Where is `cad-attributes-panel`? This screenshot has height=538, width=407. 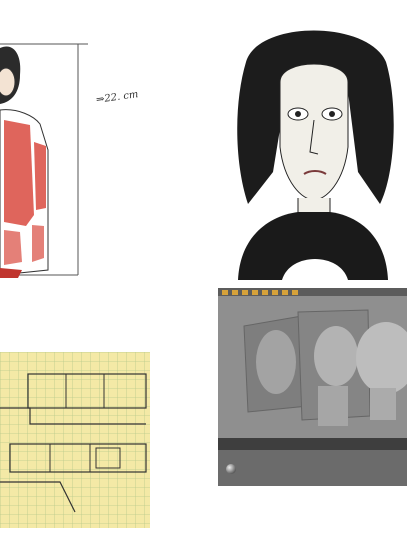 cad-attributes-panel is located at coordinates (312, 468).